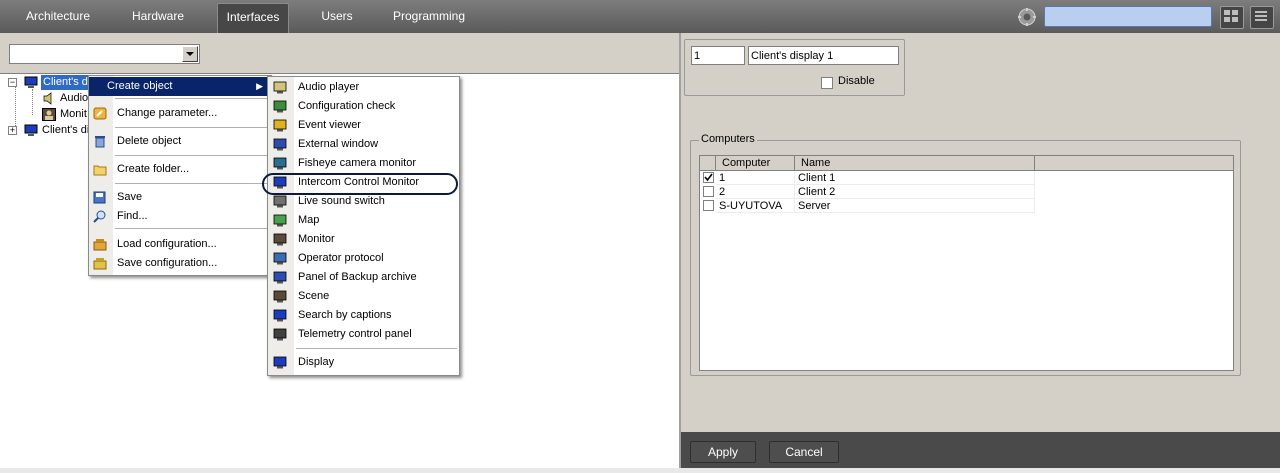  I want to click on submenu-item-label: Panel of Backup archive, so click(357, 277).